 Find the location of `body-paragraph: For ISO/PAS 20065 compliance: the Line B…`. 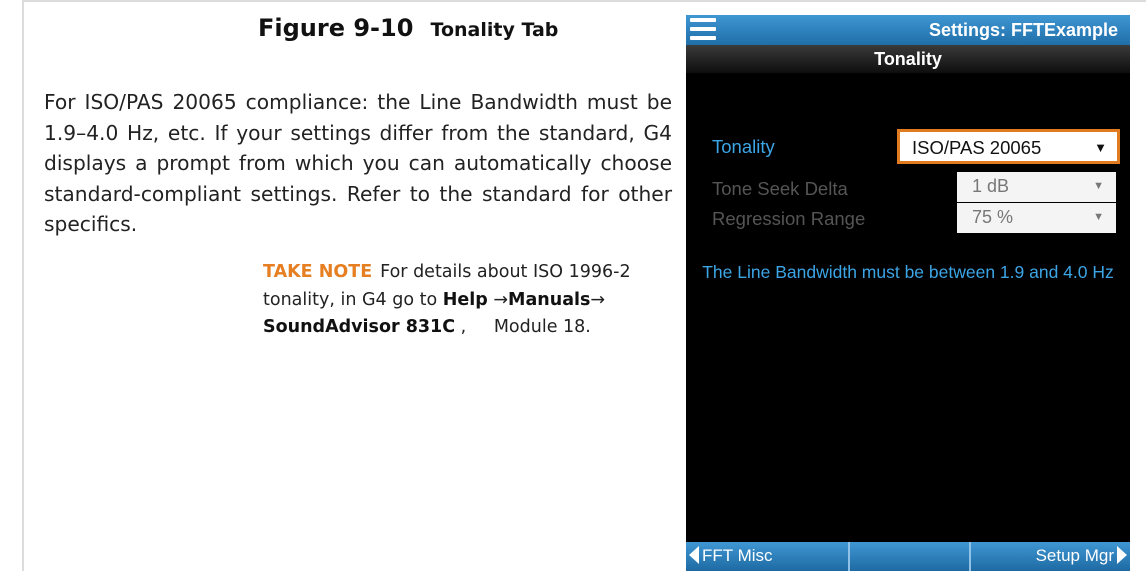

body-paragraph: For ISO/PAS 20065 compliance: the Line B… is located at coordinates (358, 163).